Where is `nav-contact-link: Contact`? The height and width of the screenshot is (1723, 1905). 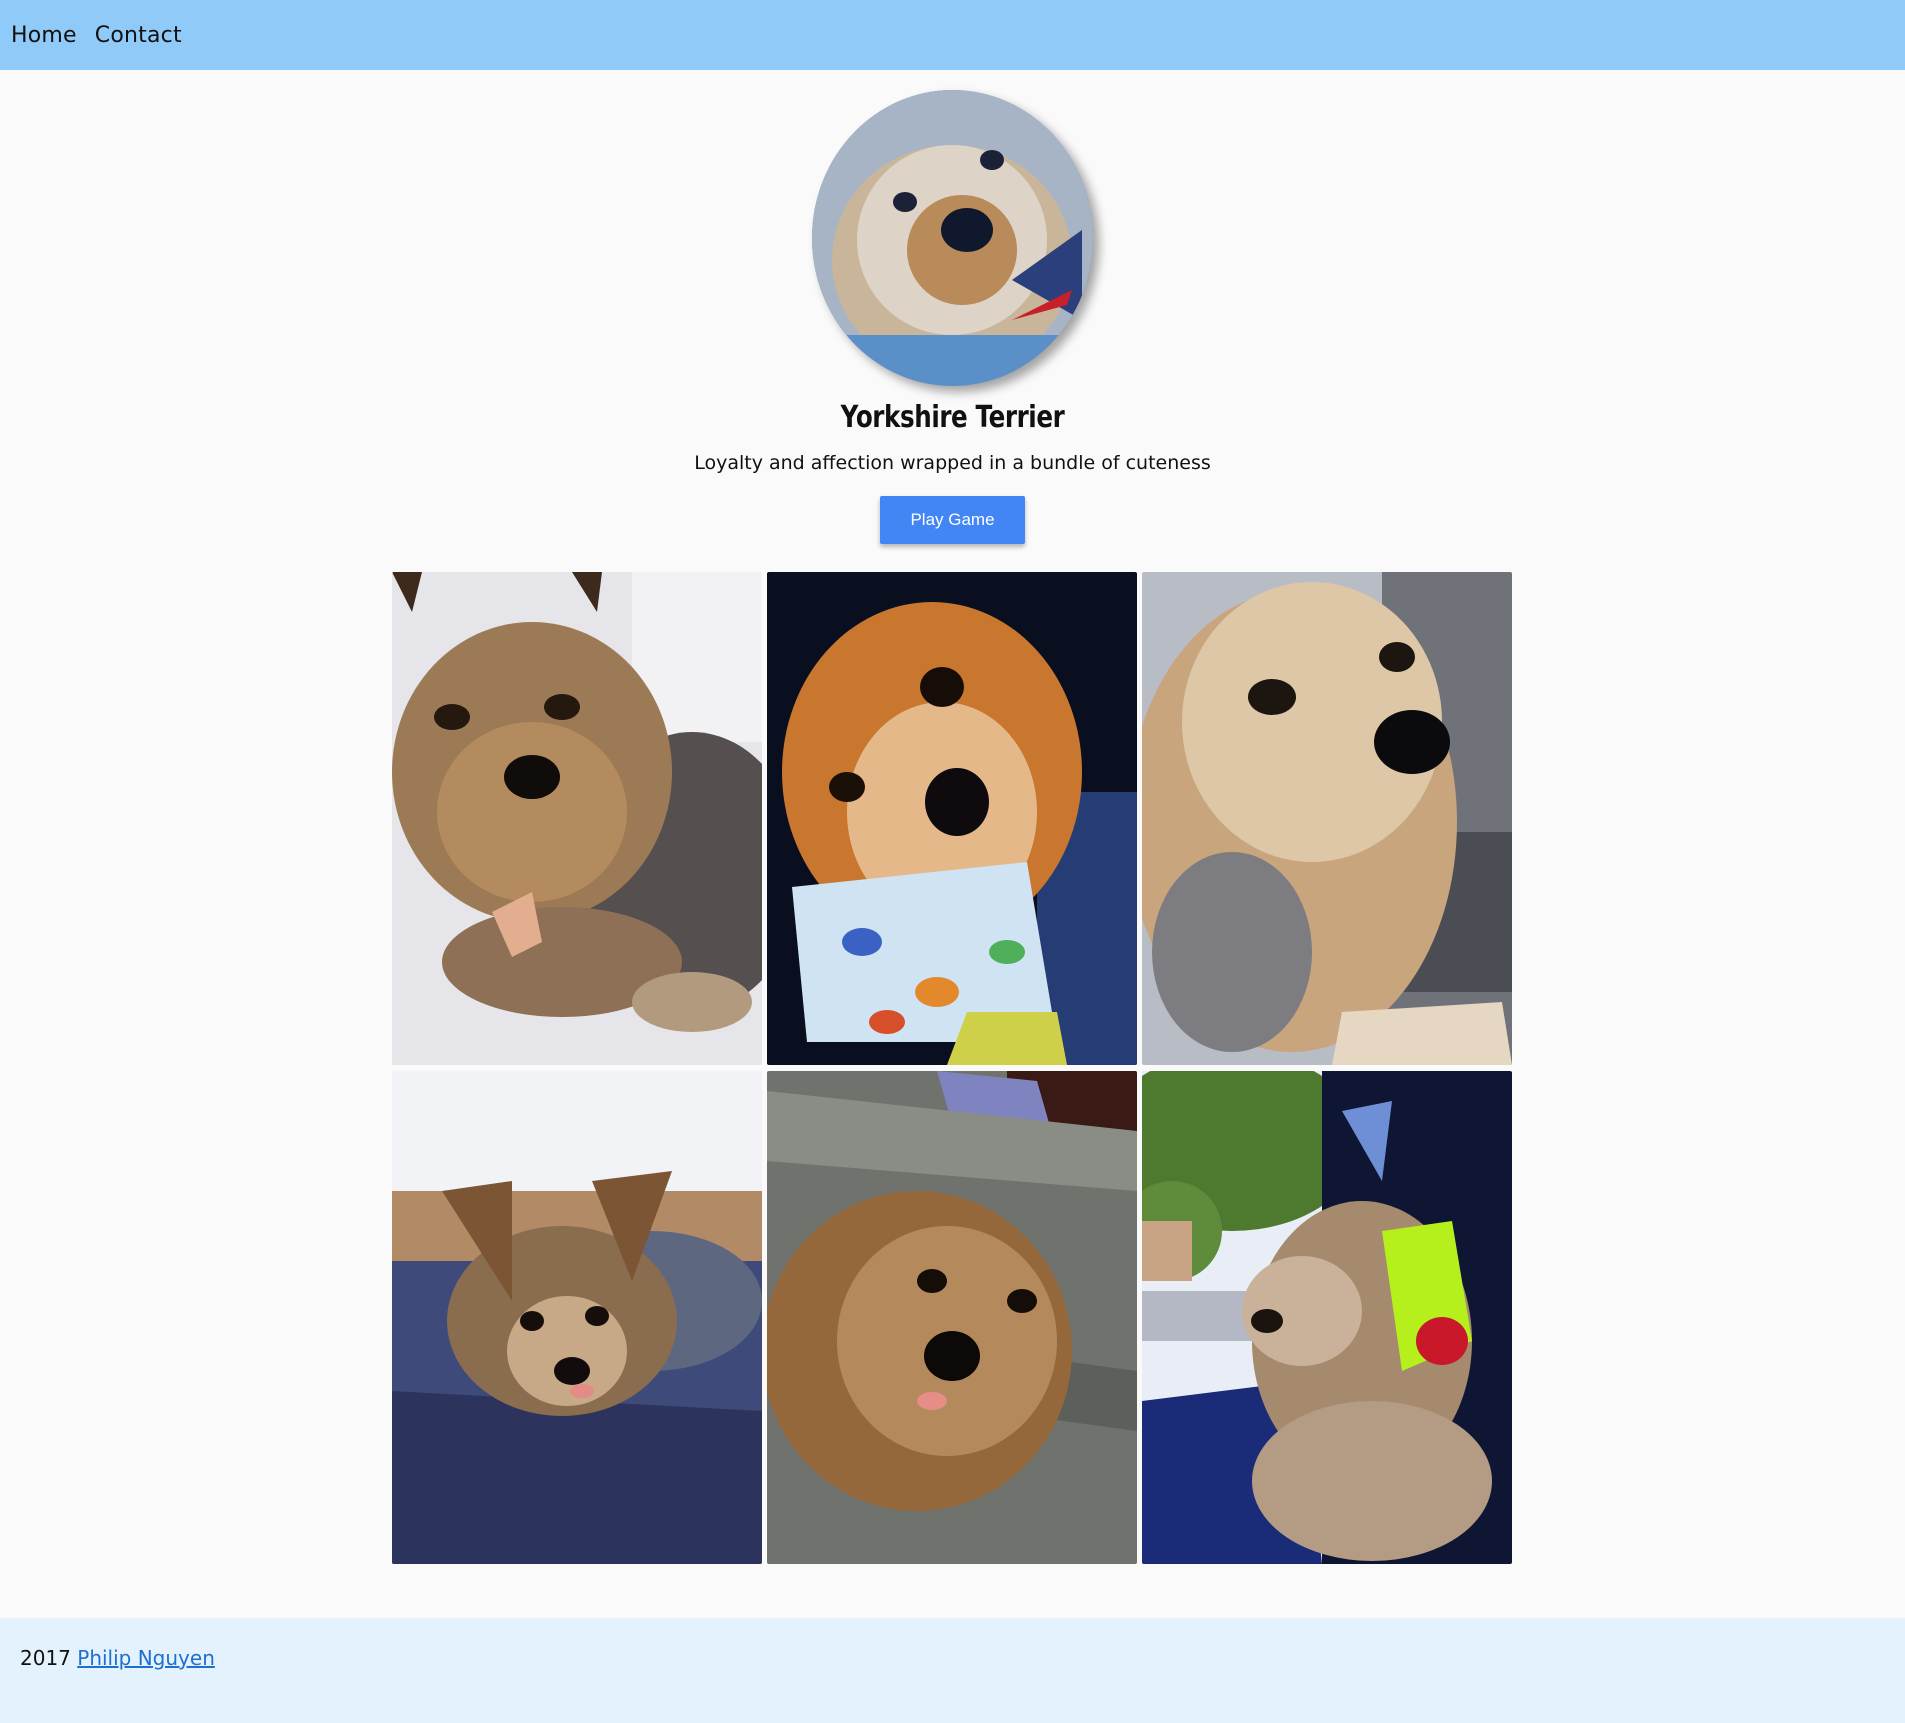 nav-contact-link: Contact is located at coordinates (138, 35).